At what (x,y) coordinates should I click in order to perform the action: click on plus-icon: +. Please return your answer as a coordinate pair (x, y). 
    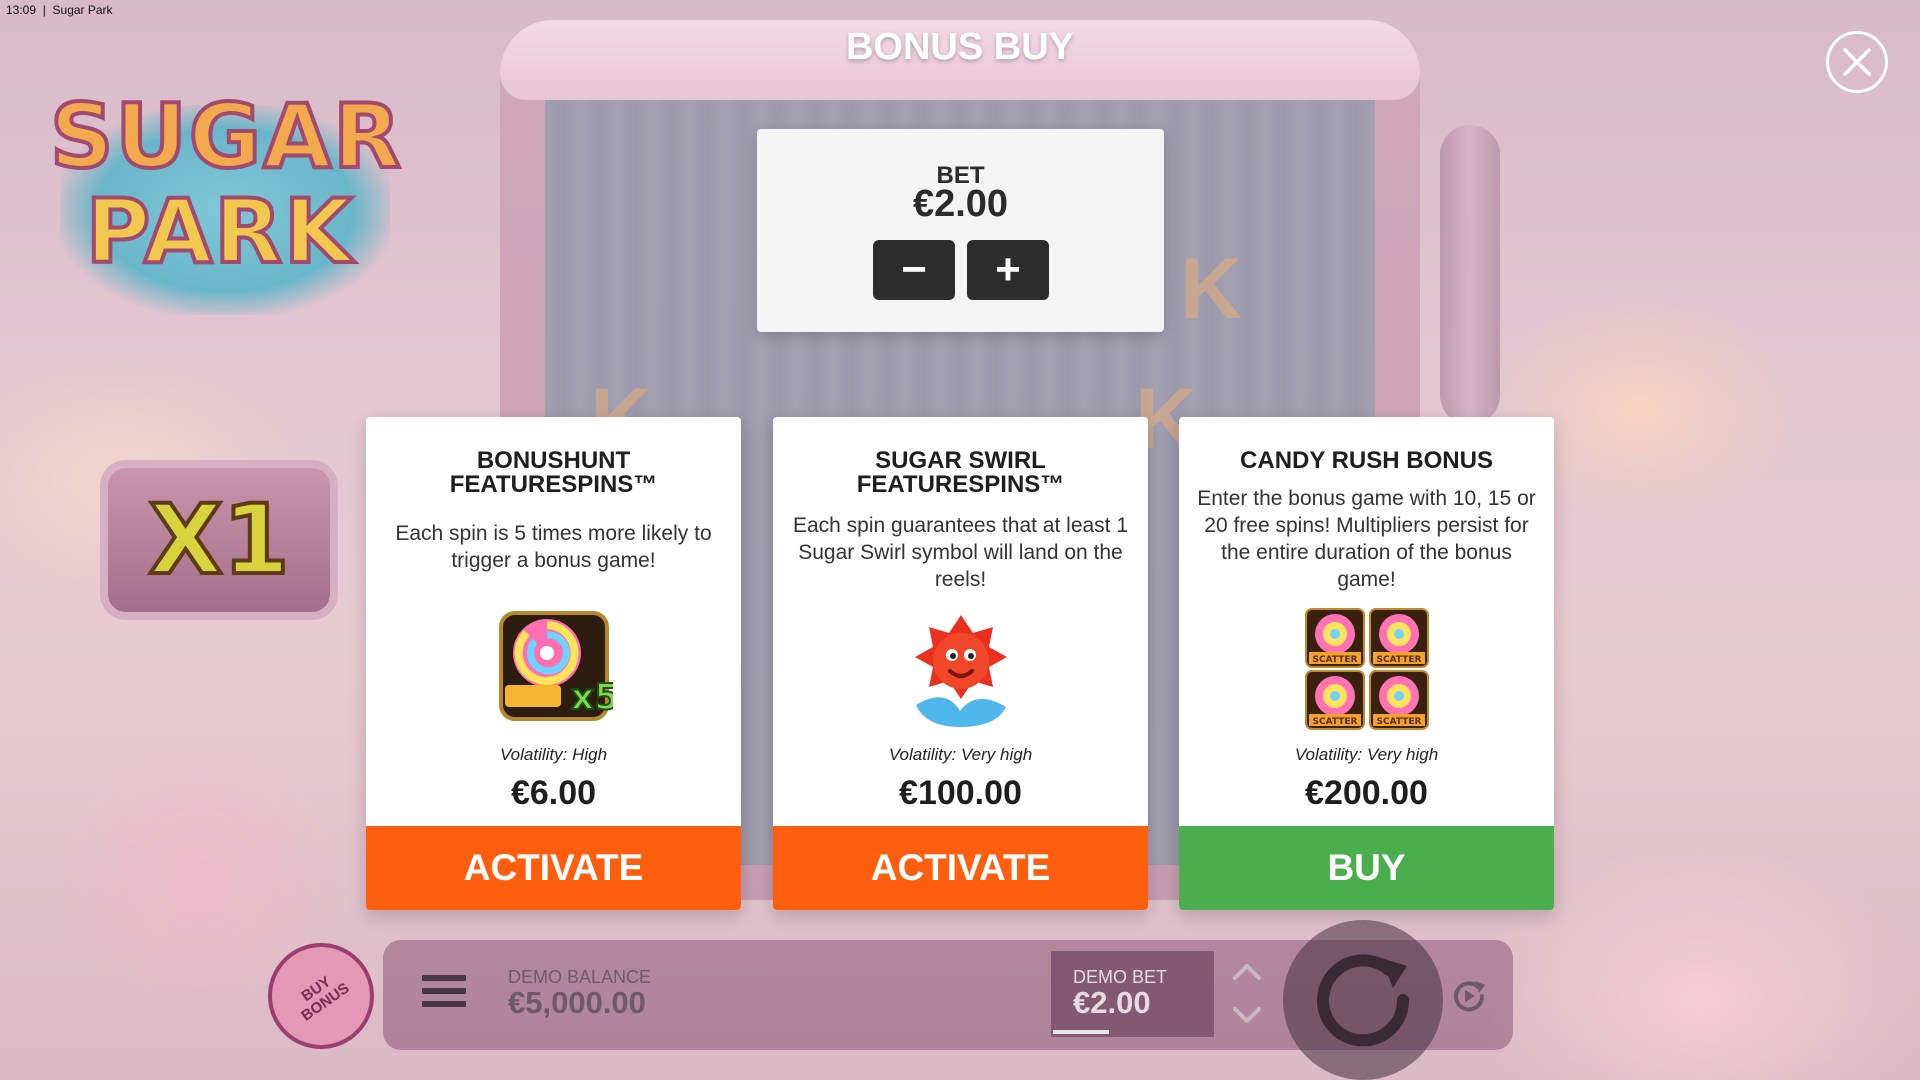
    Looking at the image, I should click on (1008, 269).